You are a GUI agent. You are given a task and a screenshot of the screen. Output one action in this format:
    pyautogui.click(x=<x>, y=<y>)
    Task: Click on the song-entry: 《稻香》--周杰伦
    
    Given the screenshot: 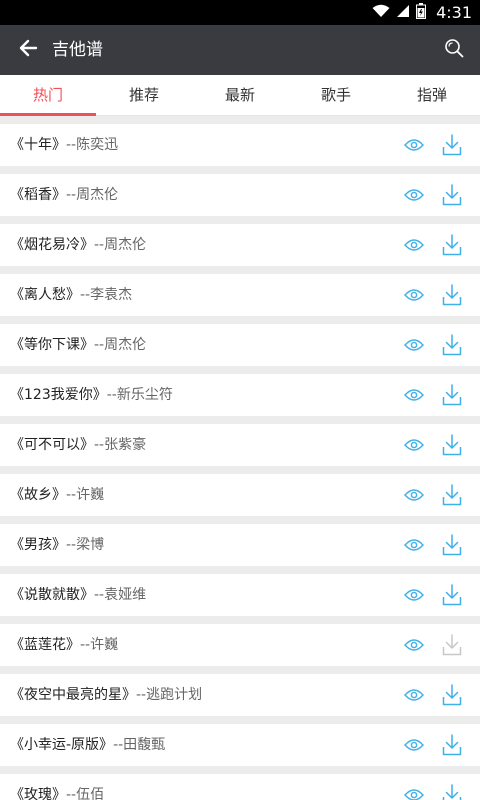 What is the action you would take?
    pyautogui.click(x=64, y=195)
    